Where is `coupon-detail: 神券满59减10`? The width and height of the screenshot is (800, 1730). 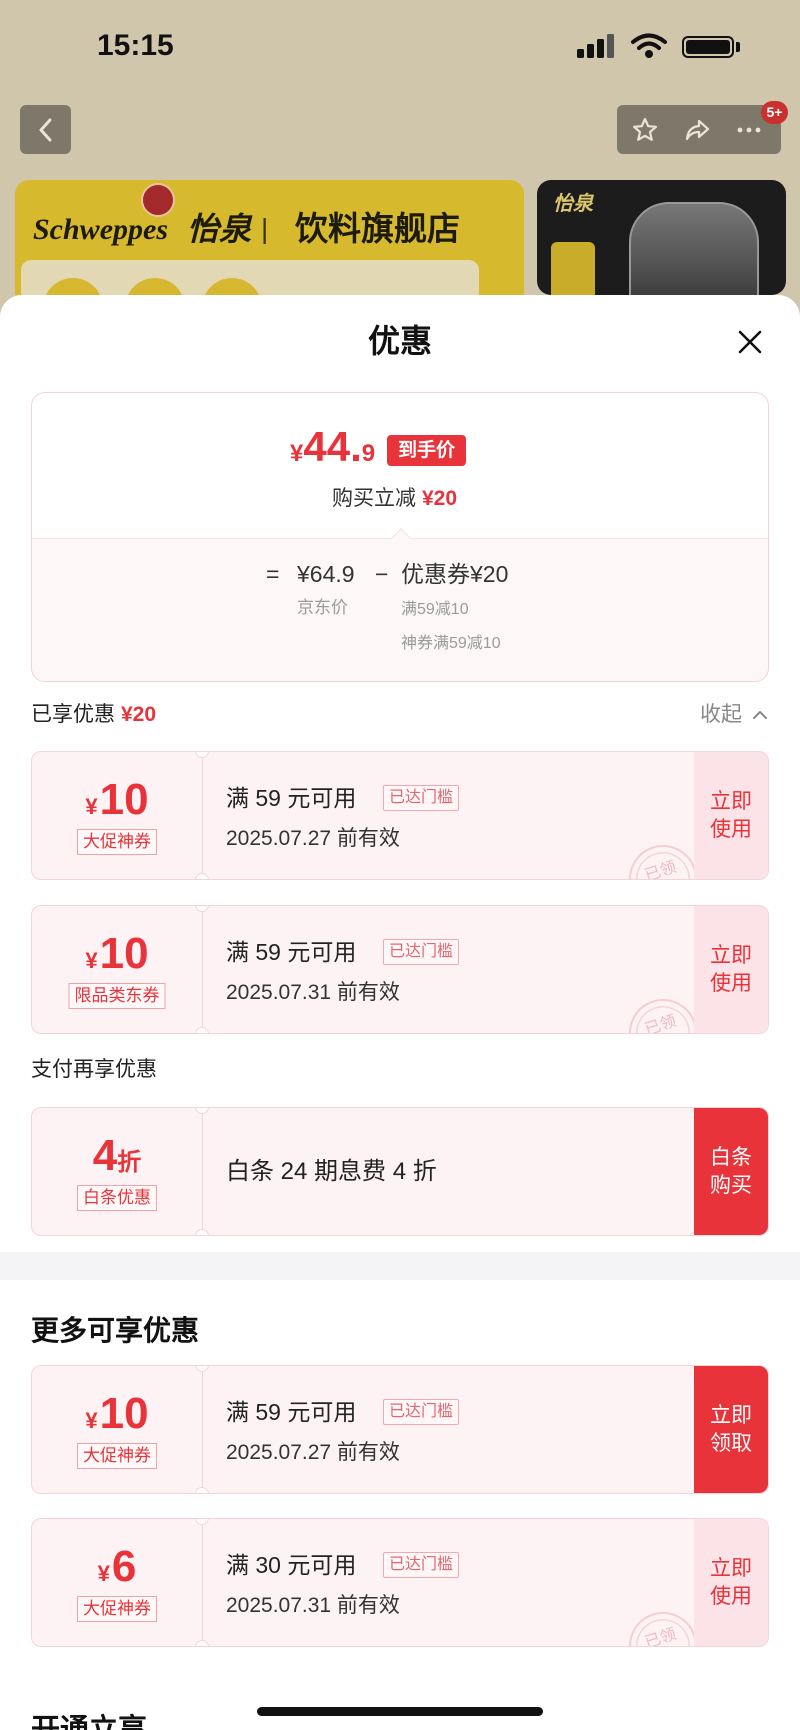 coupon-detail: 神券满59减10 is located at coordinates (451, 643).